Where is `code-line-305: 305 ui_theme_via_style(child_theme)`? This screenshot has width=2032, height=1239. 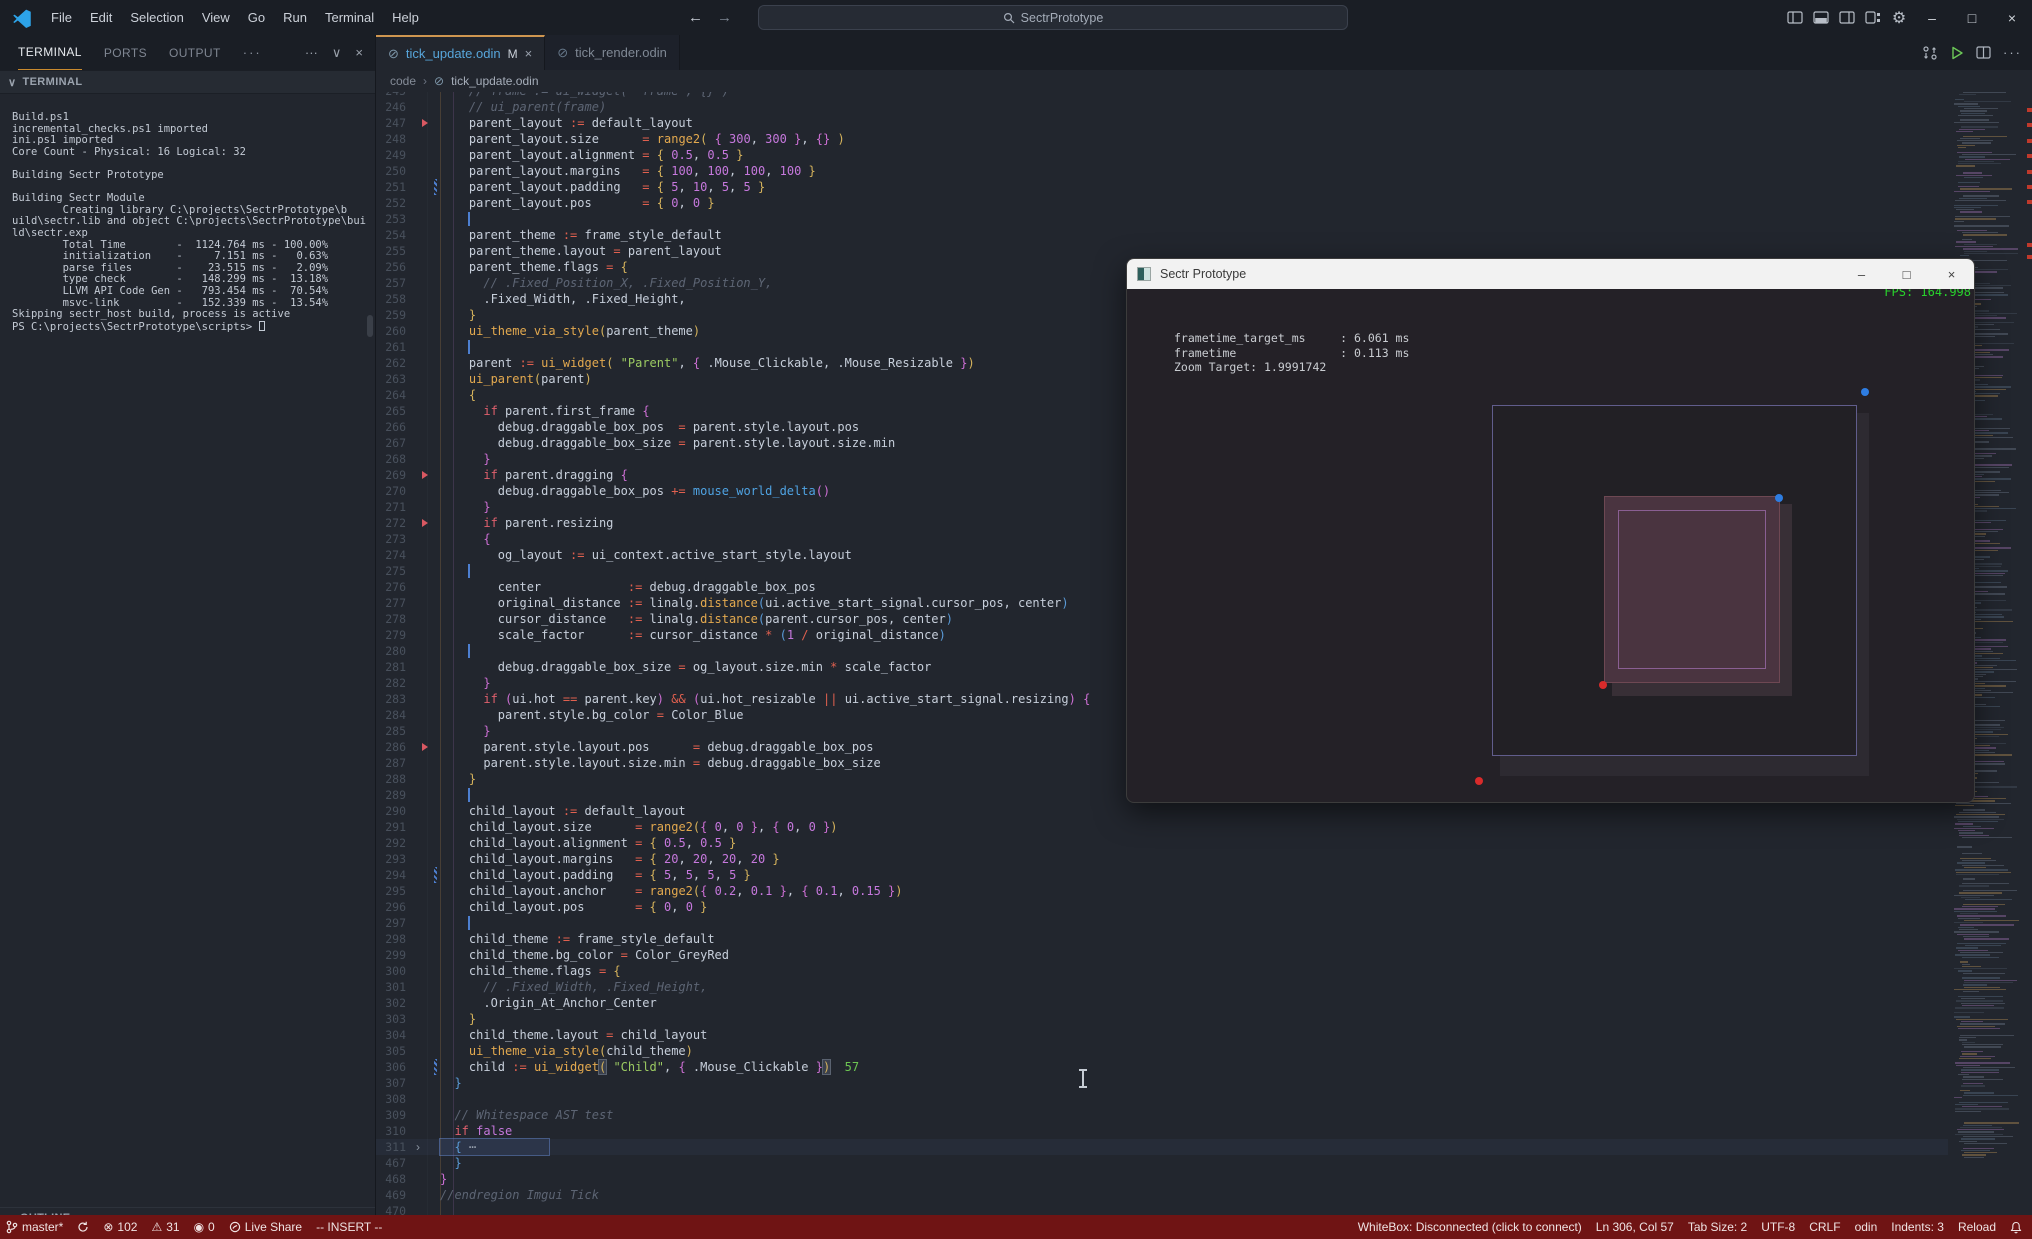
code-line-305: 305 ui_theme_via_style(child_theme) is located at coordinates (1162, 1051).